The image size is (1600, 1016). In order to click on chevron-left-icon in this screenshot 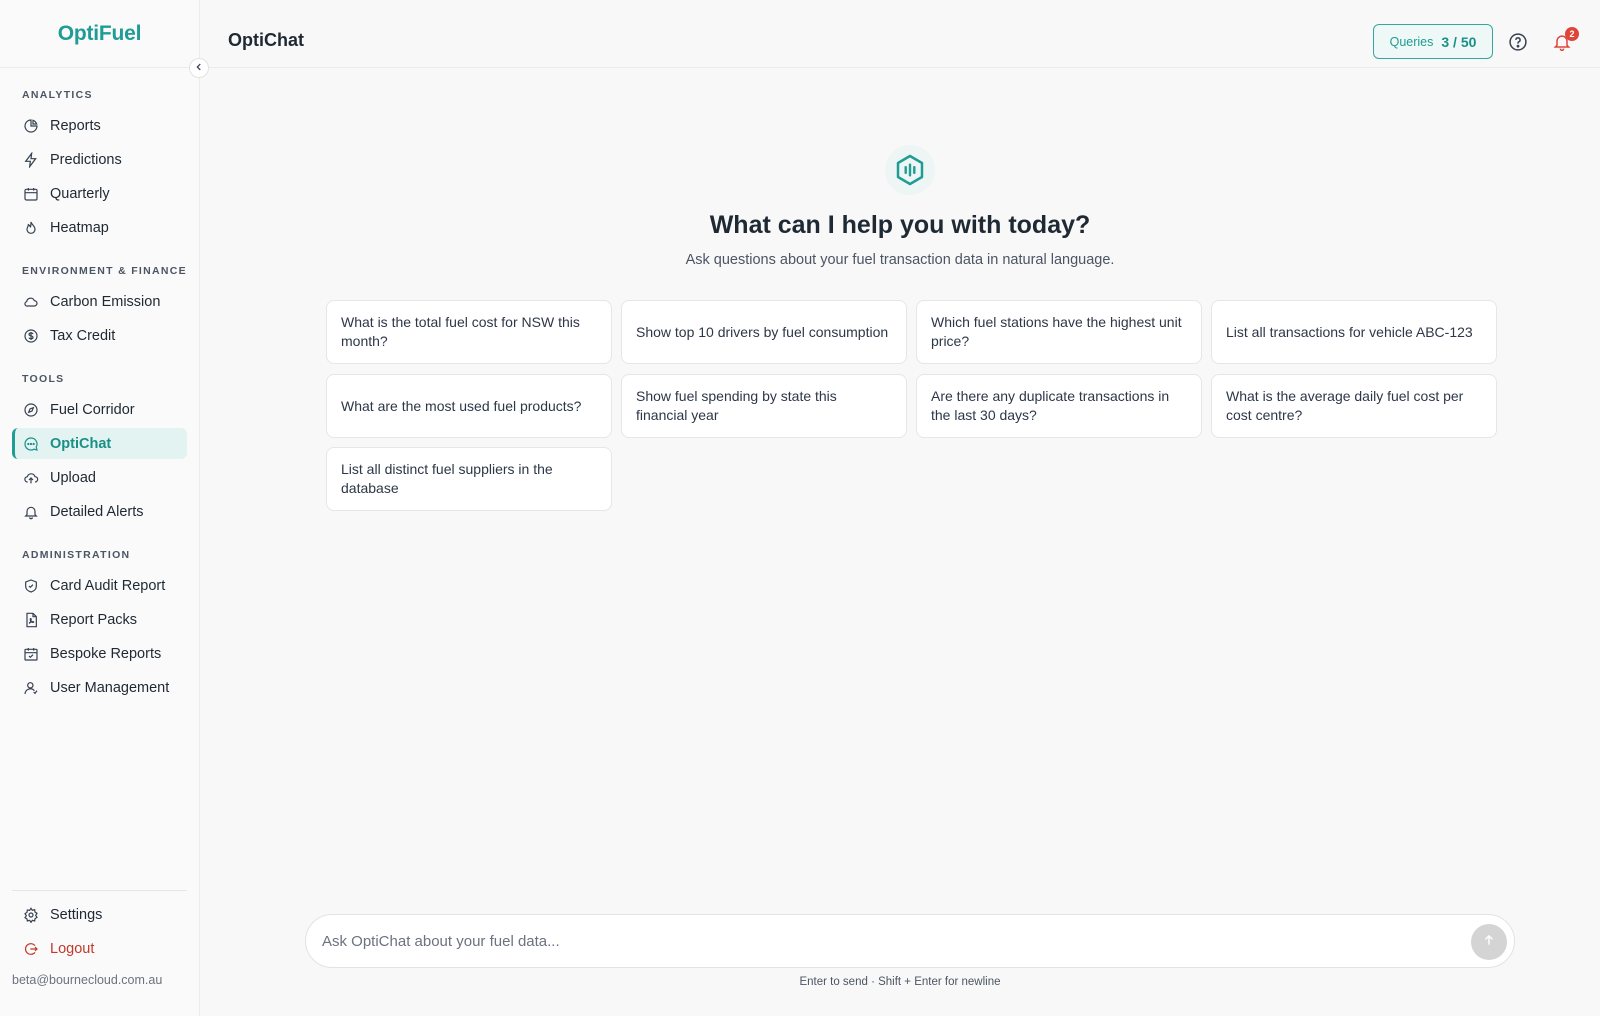, I will do `click(199, 68)`.